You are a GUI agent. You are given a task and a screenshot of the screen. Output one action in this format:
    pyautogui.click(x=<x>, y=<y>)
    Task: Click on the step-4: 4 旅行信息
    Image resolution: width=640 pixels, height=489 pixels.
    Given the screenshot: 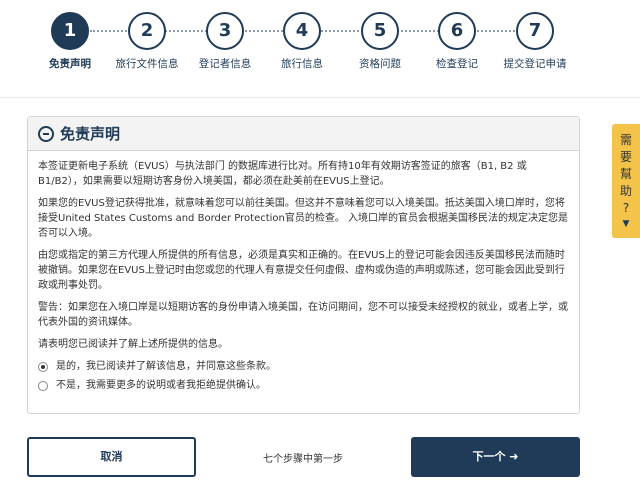 What is the action you would take?
    pyautogui.click(x=302, y=41)
    